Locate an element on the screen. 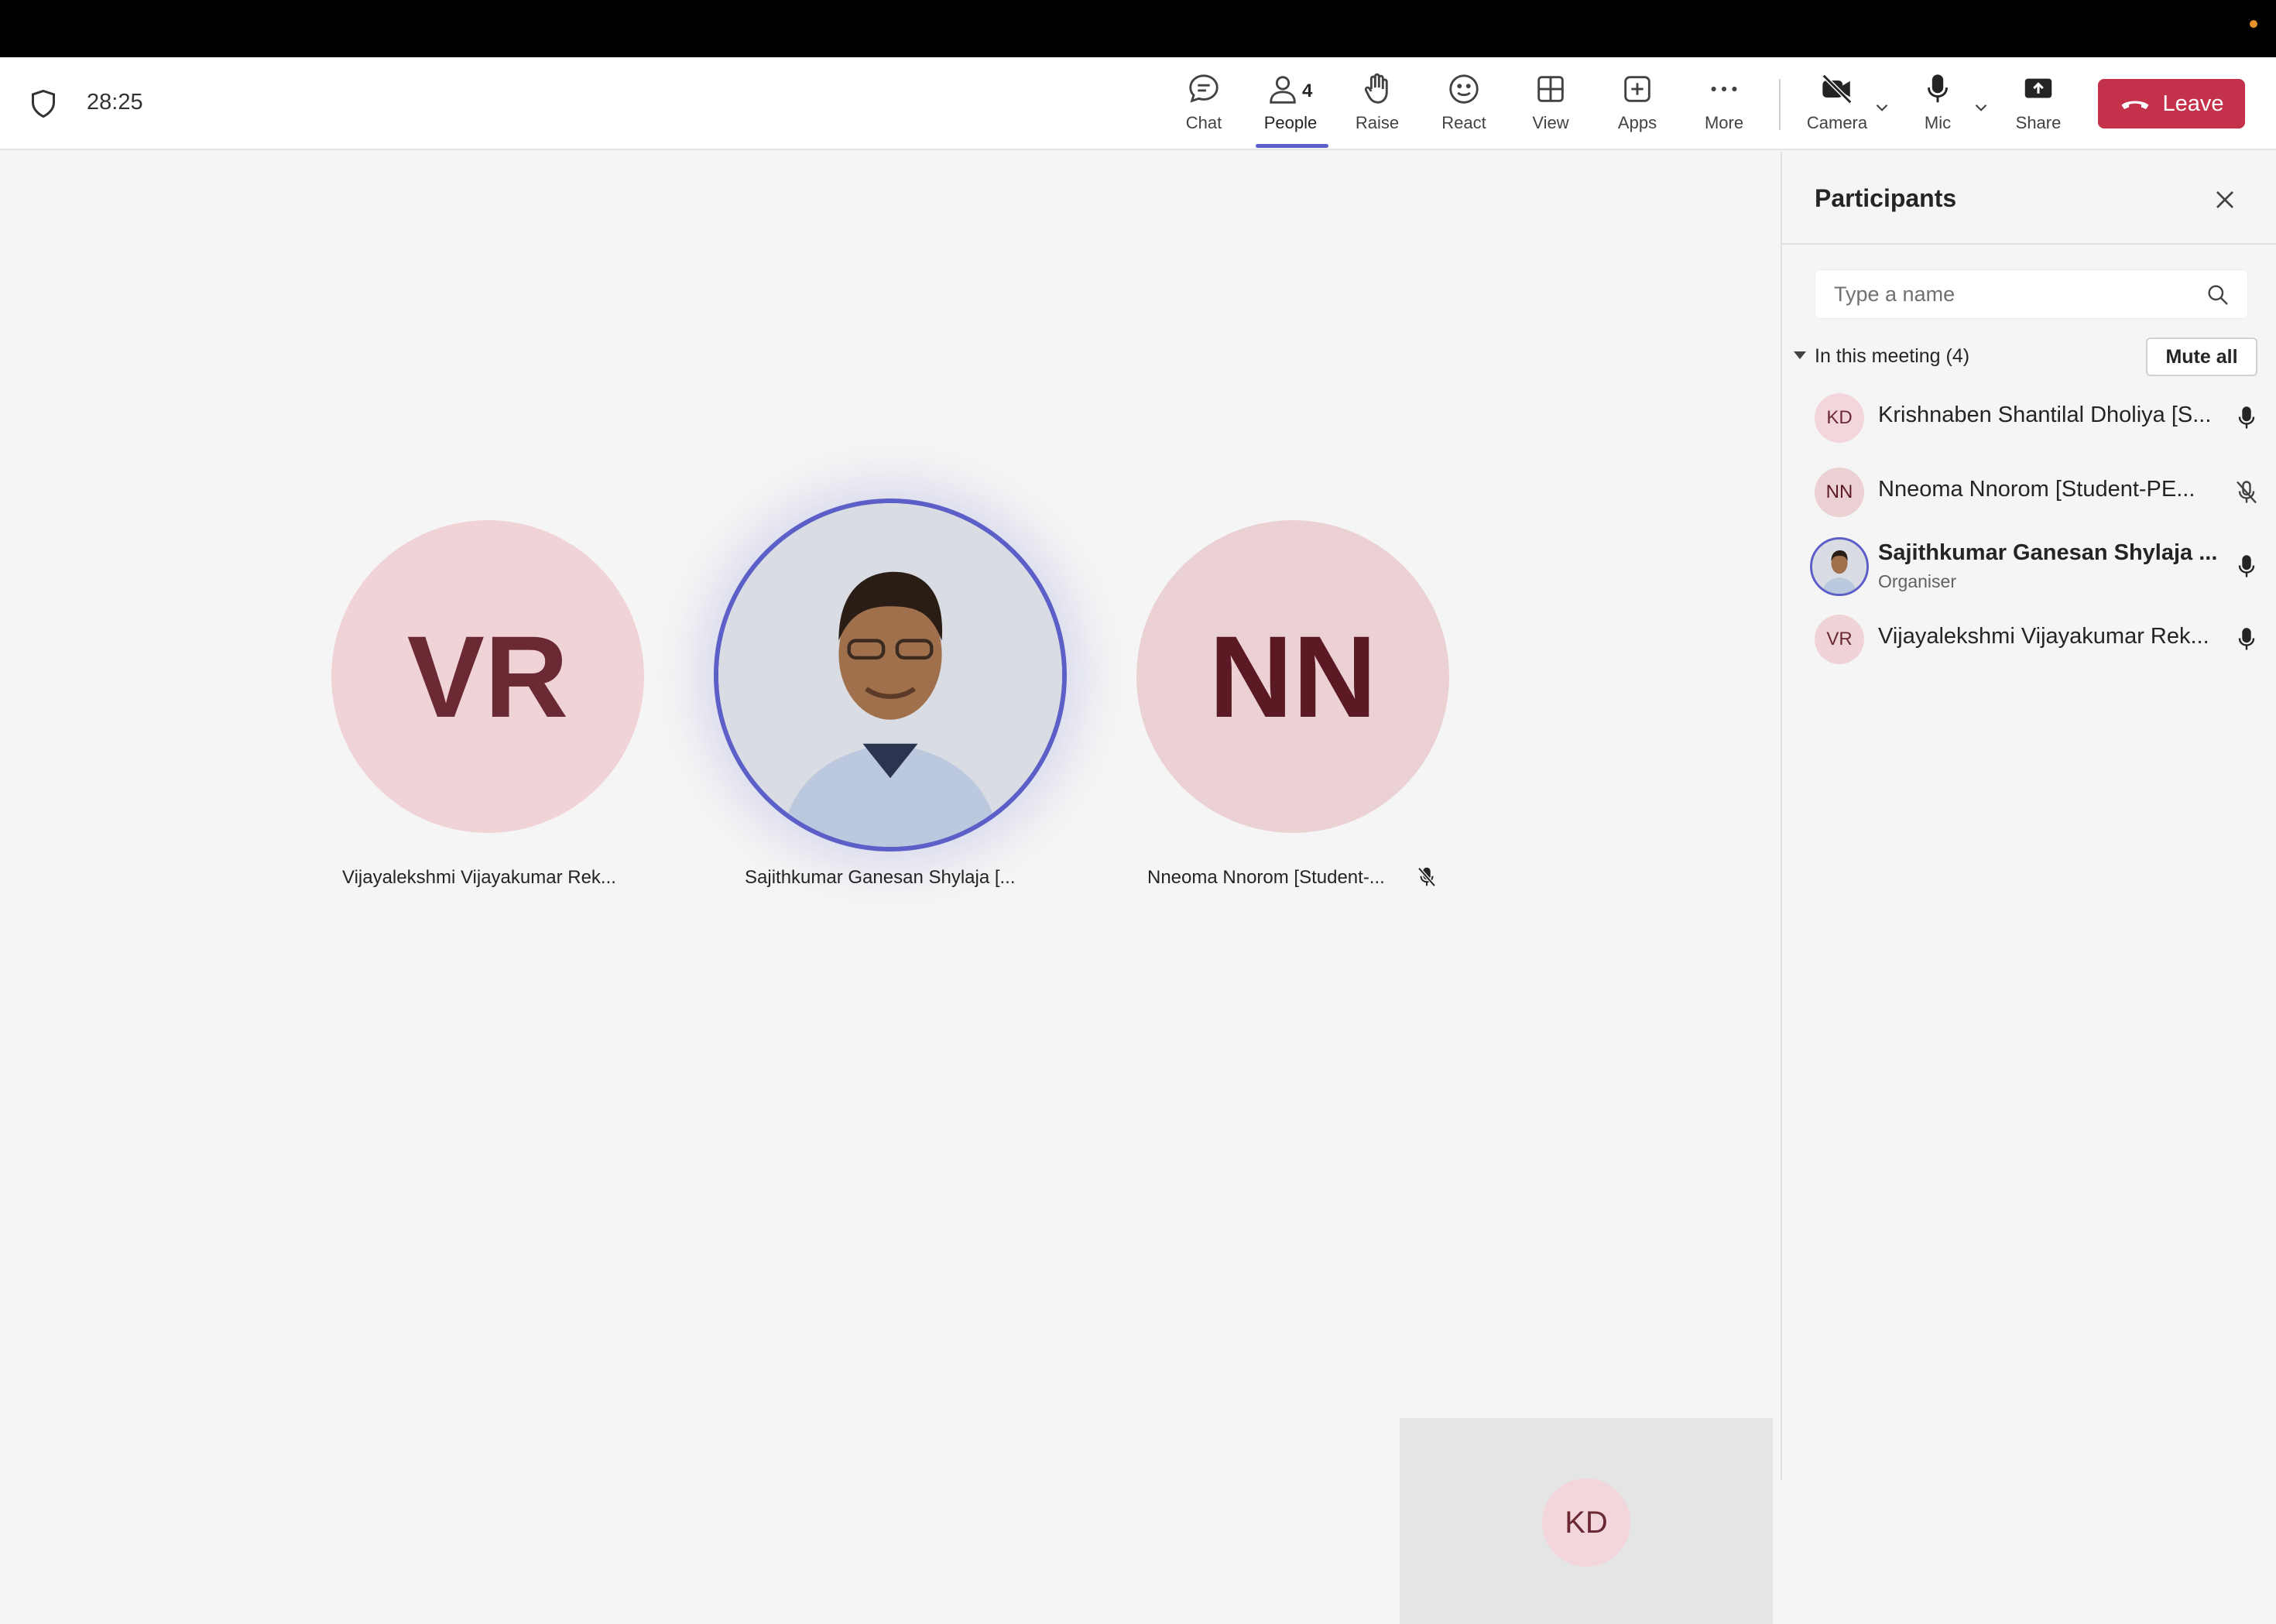  people-active-indicator is located at coordinates (1292, 146).